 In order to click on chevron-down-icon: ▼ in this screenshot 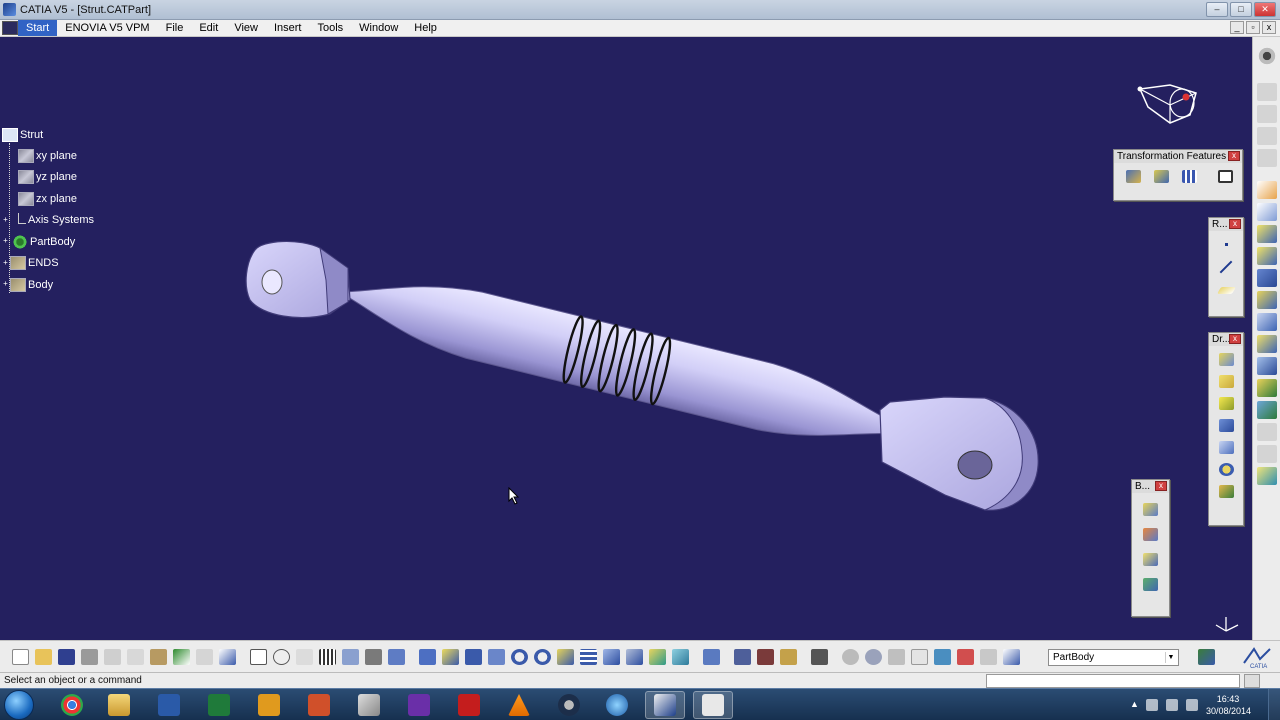, I will do `click(1170, 657)`.